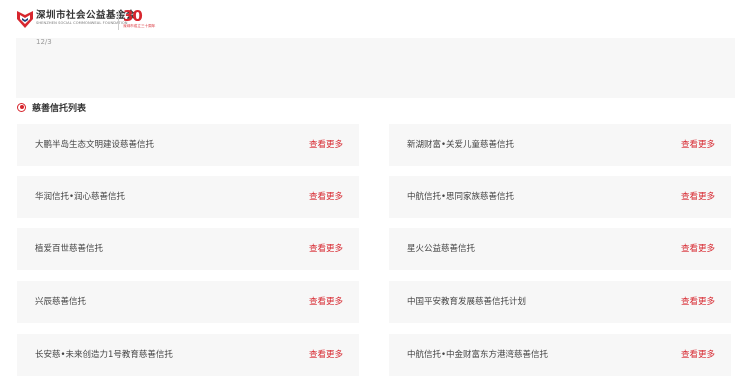 This screenshot has width=738, height=391. I want to click on trust-name: 长安慈•未来创造力1号教育慈善信托, so click(104, 355).